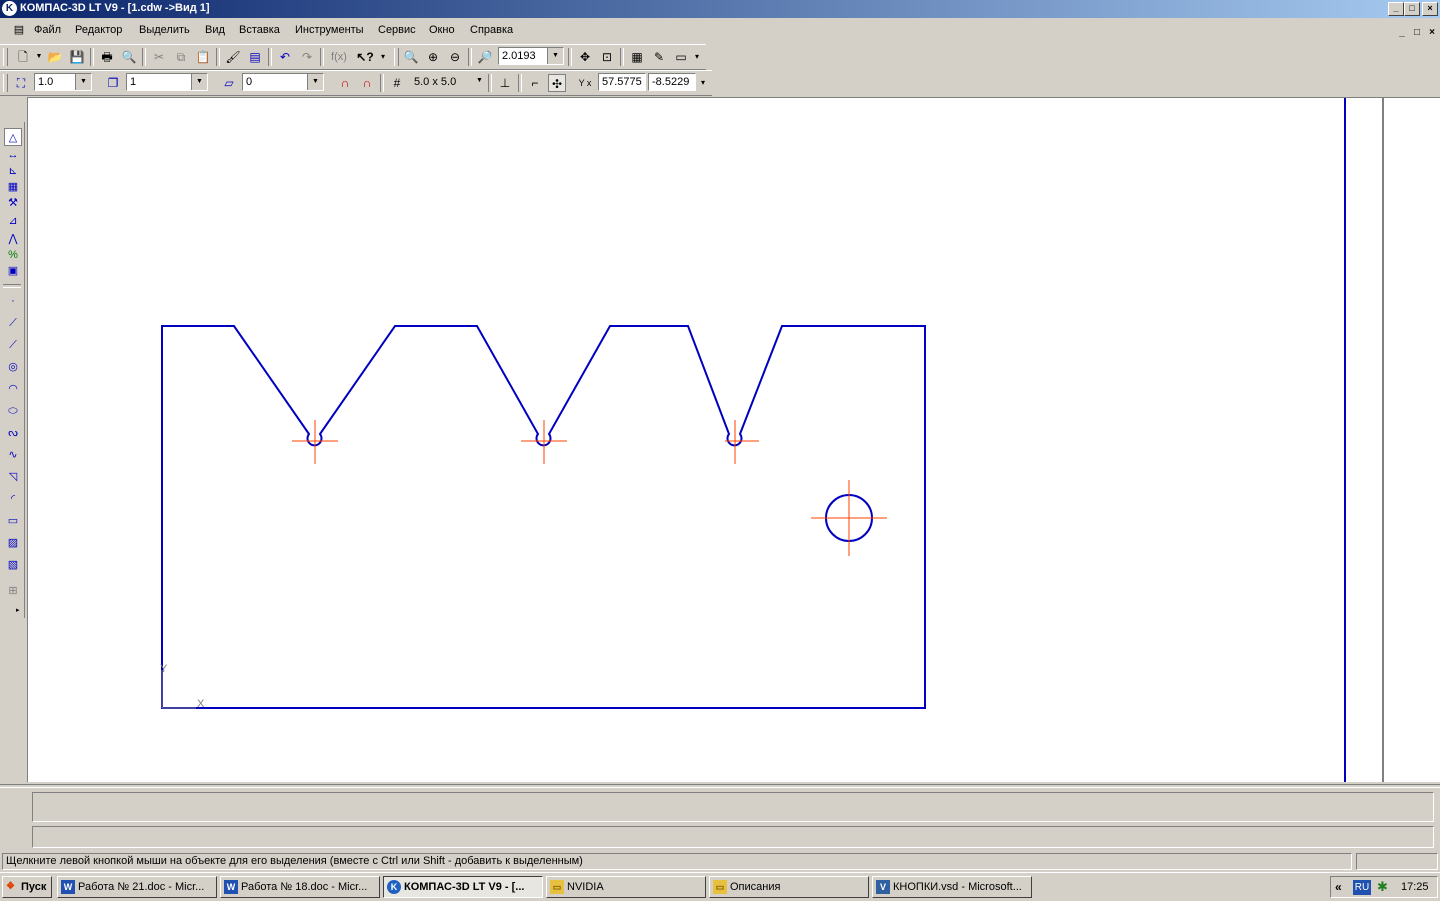 Image resolution: width=1440 pixels, height=901 pixels. I want to click on style-combo: 0 ▼, so click(283, 82).